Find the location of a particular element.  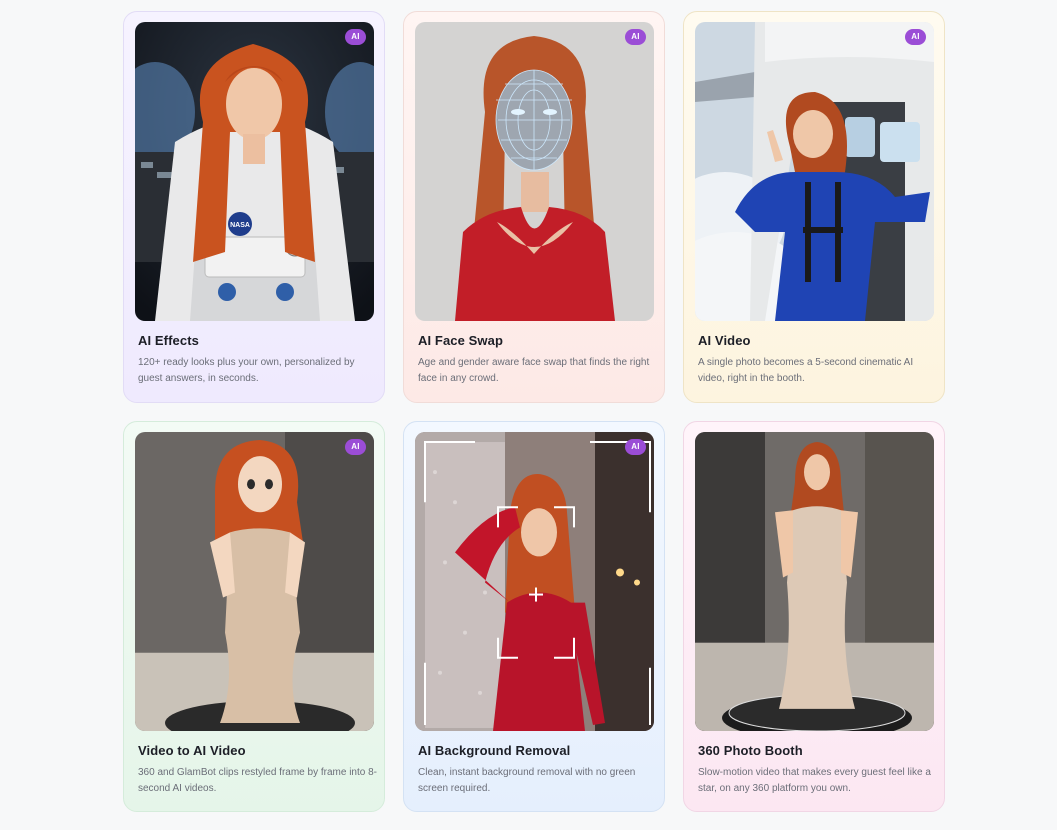

card-title: AI Effects is located at coordinates (168, 340).